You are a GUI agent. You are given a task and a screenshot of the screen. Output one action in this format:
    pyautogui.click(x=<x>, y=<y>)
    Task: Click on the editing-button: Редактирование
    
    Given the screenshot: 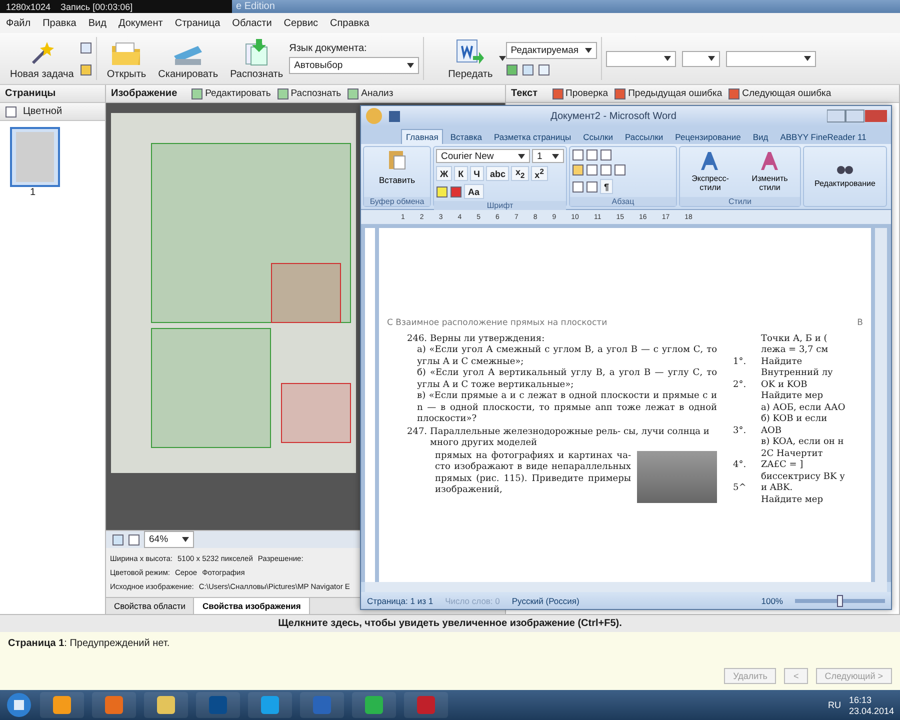 What is the action you would take?
    pyautogui.click(x=845, y=183)
    